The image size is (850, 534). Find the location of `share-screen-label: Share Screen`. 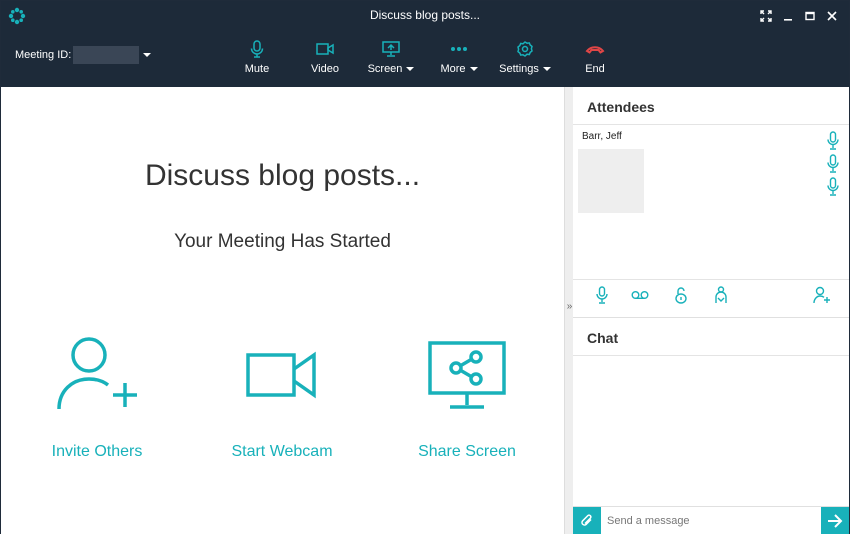

share-screen-label: Share Screen is located at coordinates (467, 451).